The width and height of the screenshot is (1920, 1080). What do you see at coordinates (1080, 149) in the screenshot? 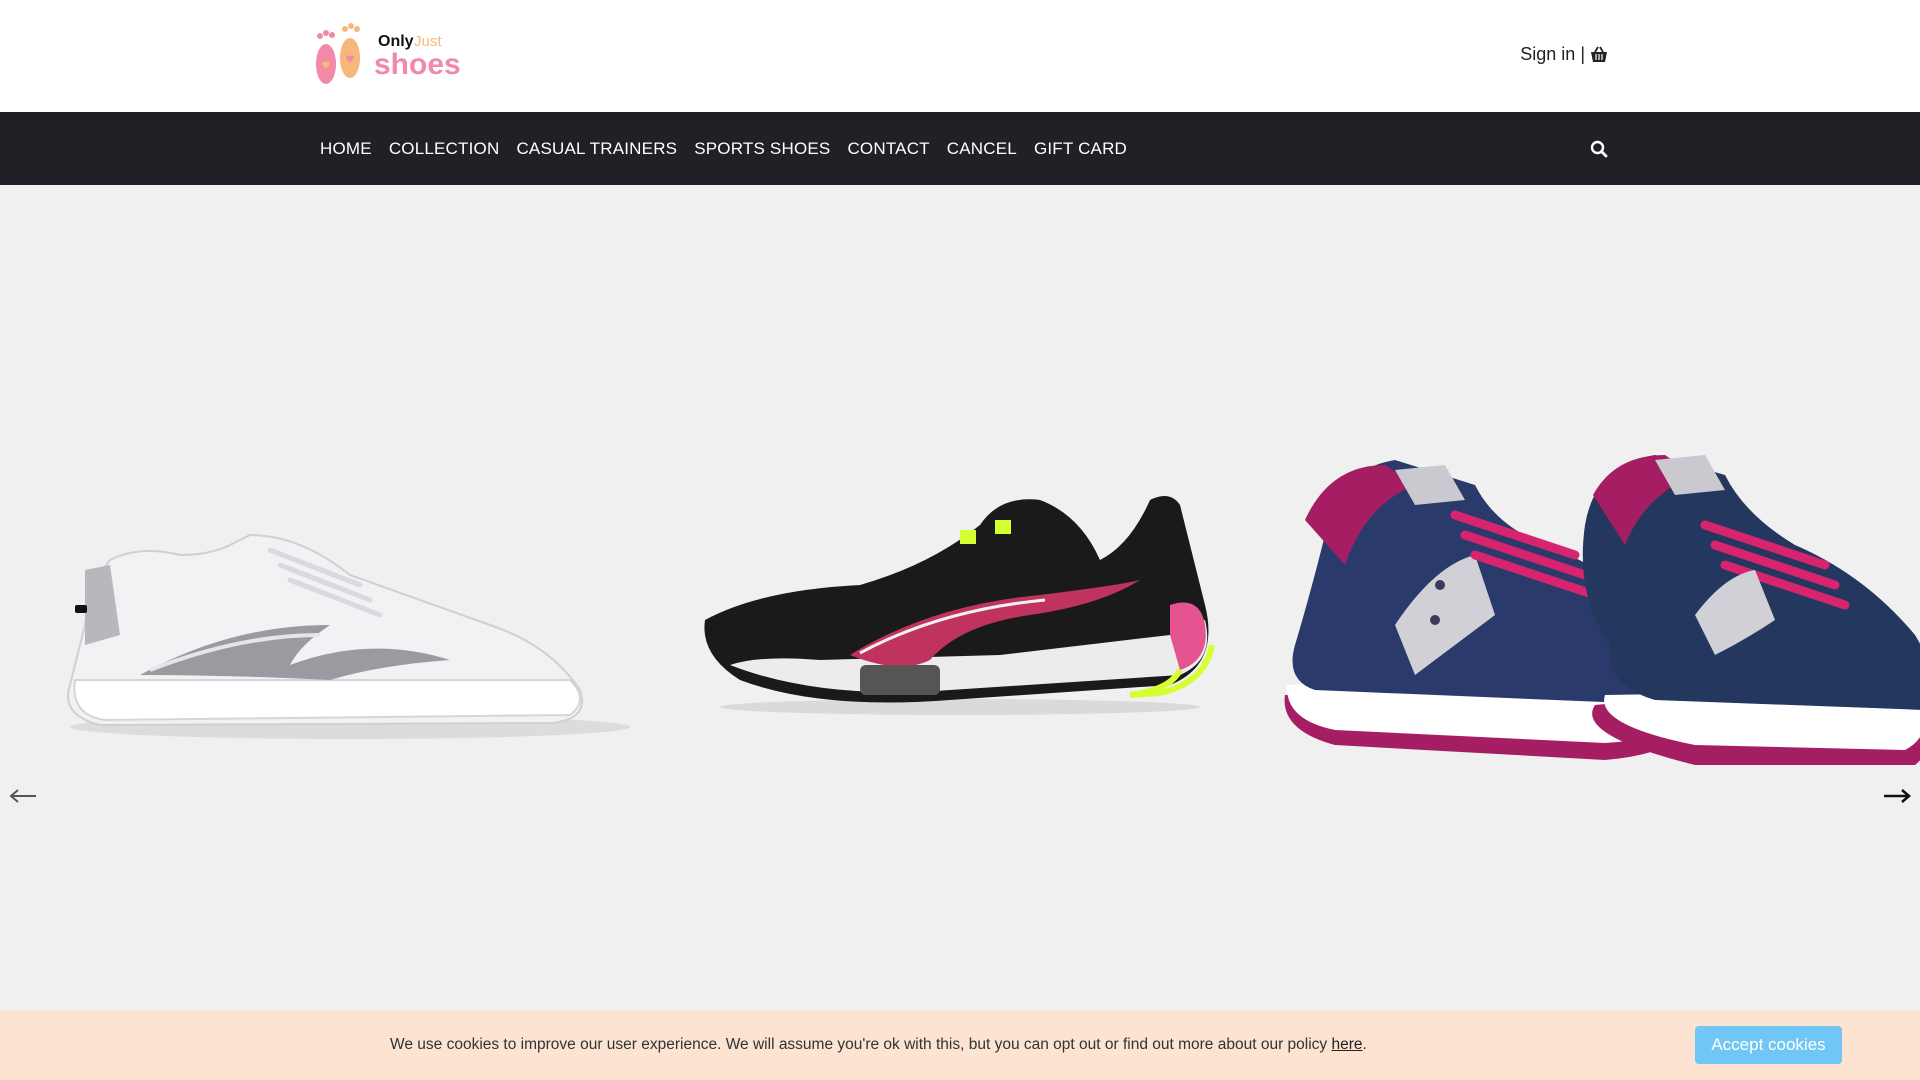
I see `nav-item-gift-card: GIFT CARD` at bounding box center [1080, 149].